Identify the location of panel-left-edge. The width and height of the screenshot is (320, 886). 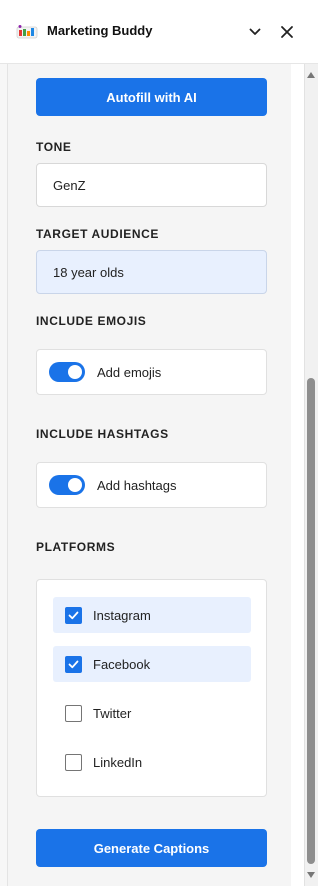
(4, 475).